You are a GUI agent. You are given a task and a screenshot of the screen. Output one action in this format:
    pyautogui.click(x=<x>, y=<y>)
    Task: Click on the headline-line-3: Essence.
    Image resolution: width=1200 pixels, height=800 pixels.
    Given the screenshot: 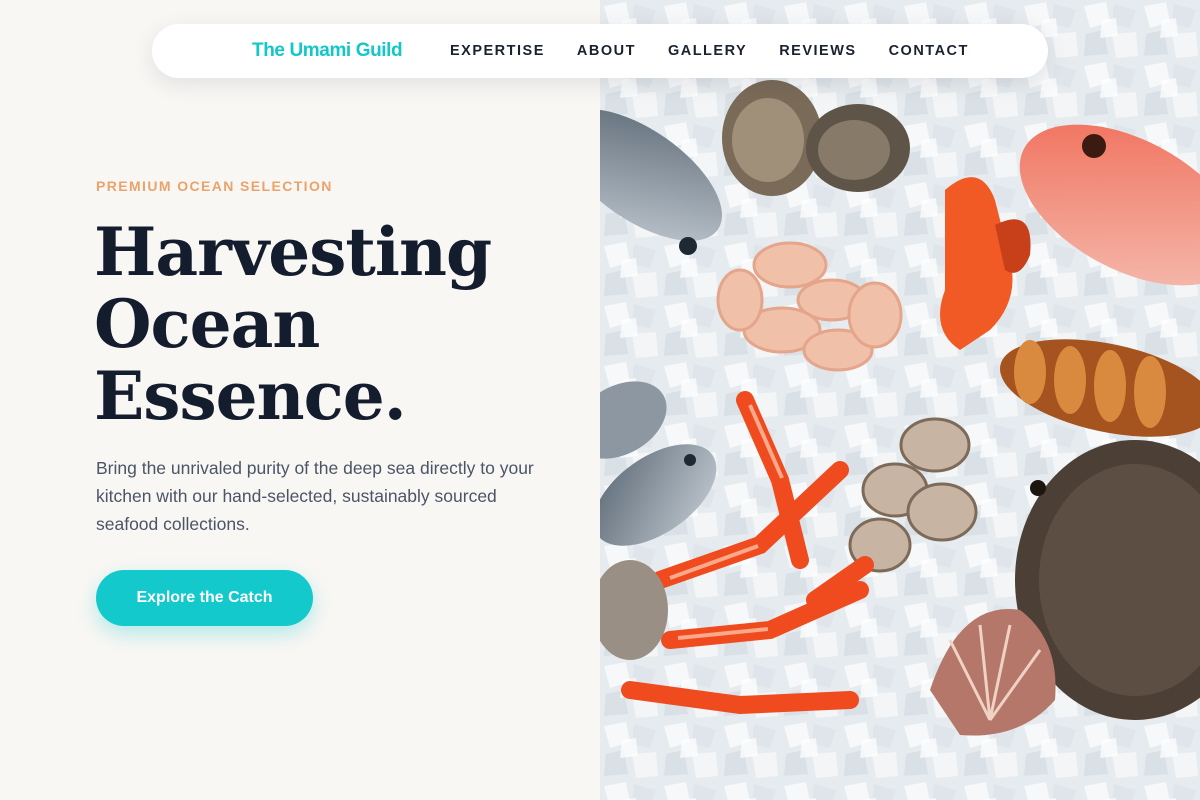 What is the action you would take?
    pyautogui.click(x=250, y=396)
    